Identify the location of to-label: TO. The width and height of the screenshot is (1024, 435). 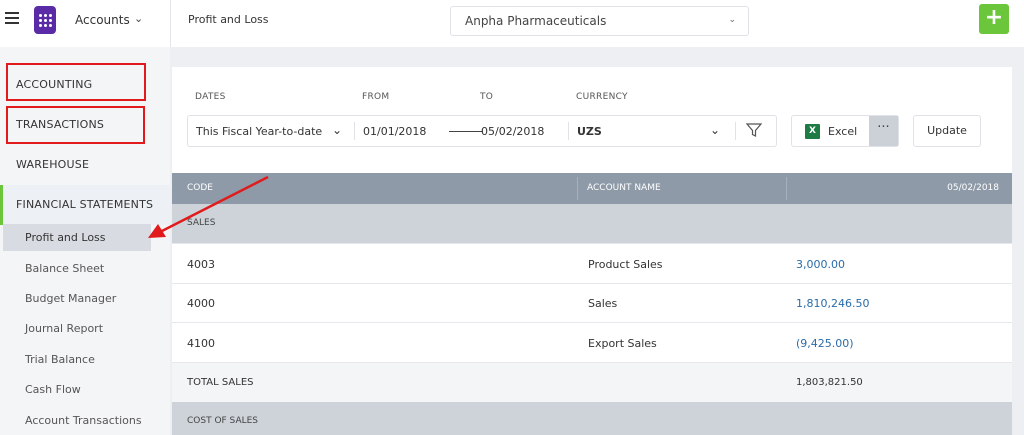
(487, 97).